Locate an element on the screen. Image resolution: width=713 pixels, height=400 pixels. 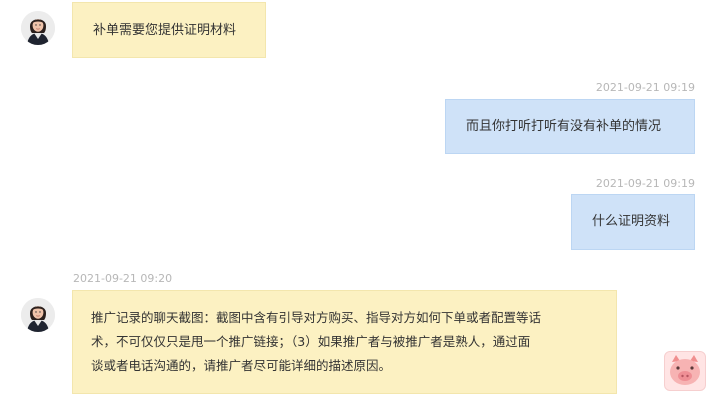
user-message-text: 而且你打听打听有没有补单的情况 is located at coordinates (564, 126).